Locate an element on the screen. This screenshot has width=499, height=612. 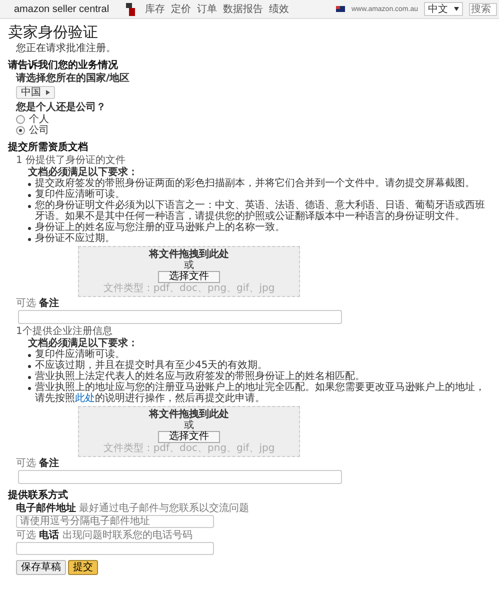
phone-field is located at coordinates (115, 548).